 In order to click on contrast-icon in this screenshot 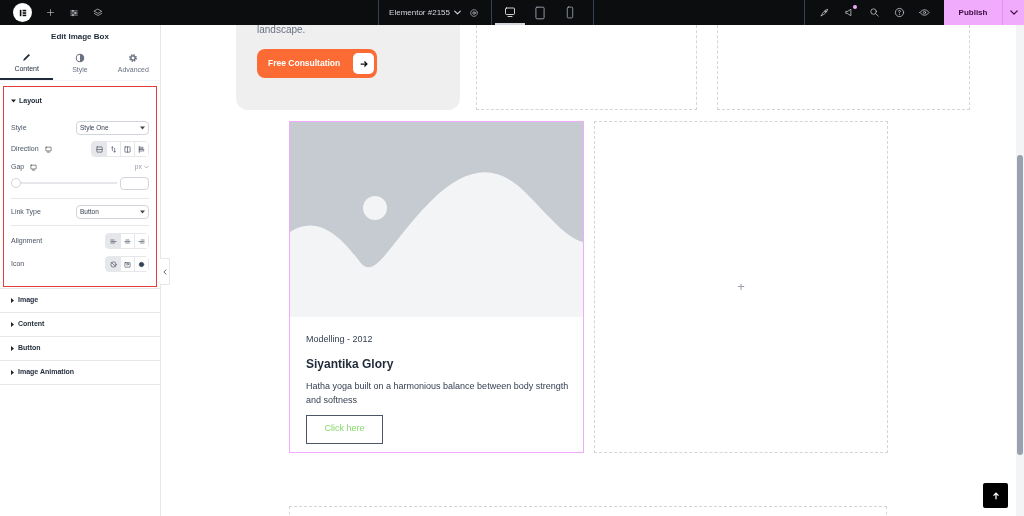, I will do `click(80, 57)`.